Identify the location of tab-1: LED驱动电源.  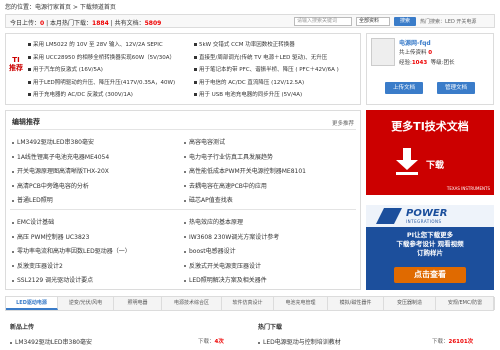
(32, 303).